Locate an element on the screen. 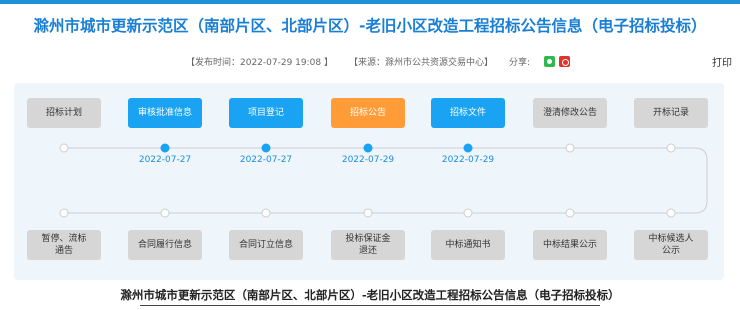 The height and width of the screenshot is (310, 740). stage-top-5: 招标文件 is located at coordinates (468, 113).